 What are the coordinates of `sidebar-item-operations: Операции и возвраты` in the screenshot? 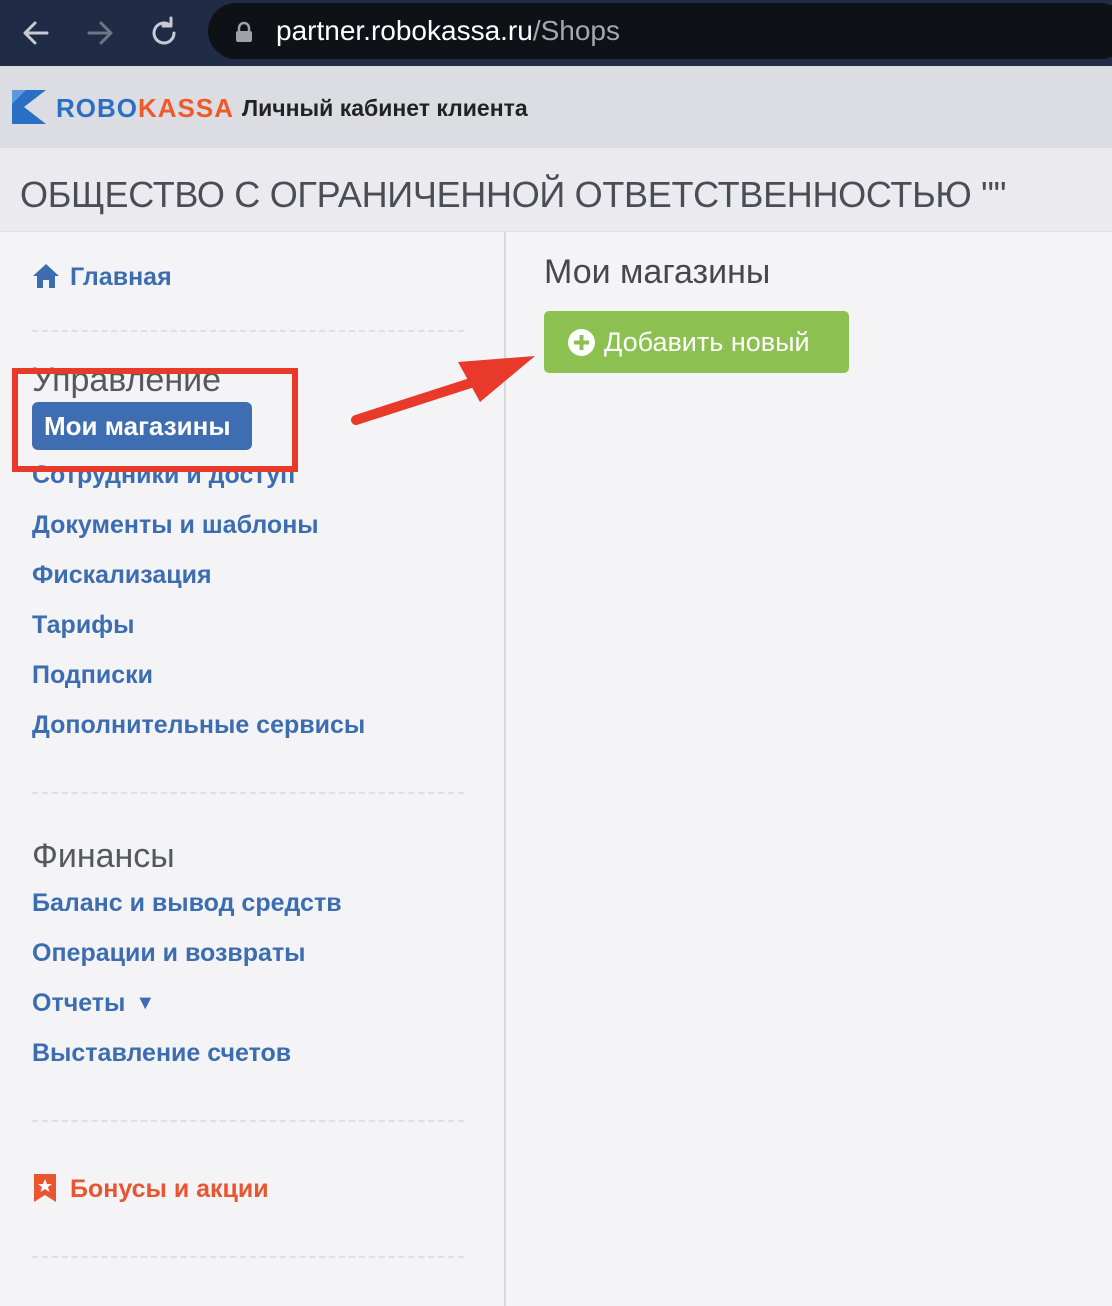 It's located at (169, 953).